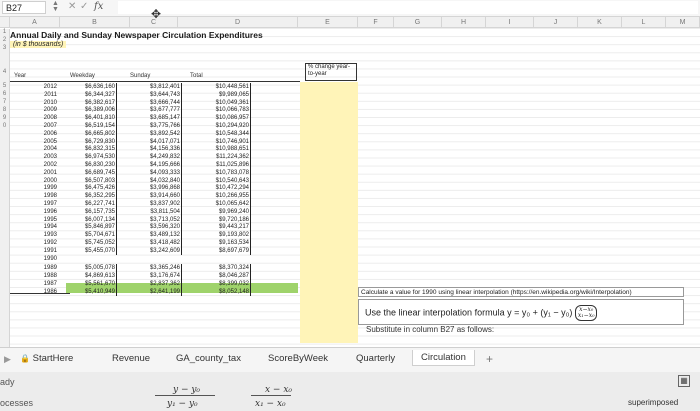 Image resolution: width=700 pixels, height=411 pixels. I want to click on sunday-cell: $3,892,542, so click(158, 133).